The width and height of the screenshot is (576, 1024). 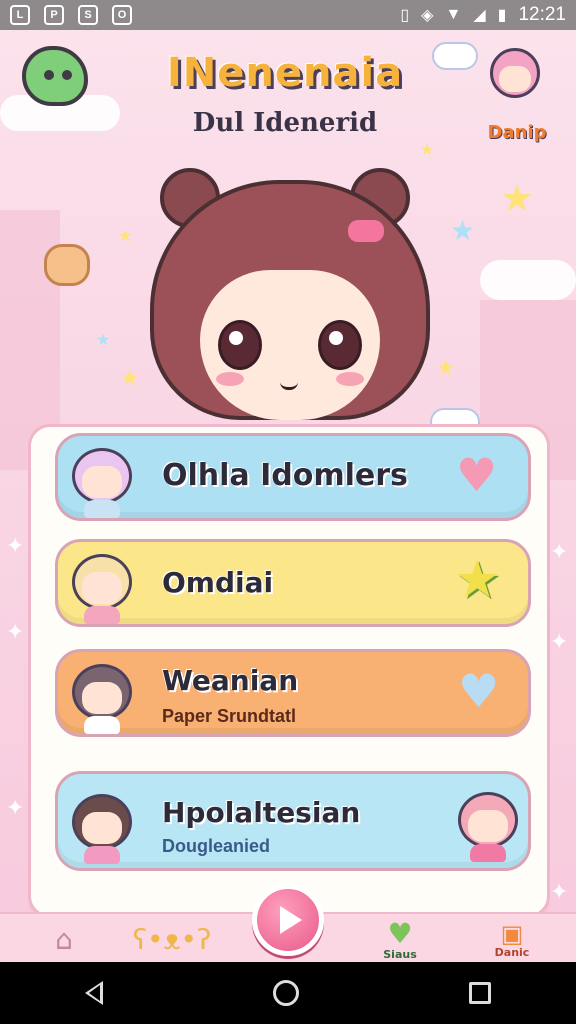 I want to click on card-subtitle: Dougleanied, so click(x=216, y=846).